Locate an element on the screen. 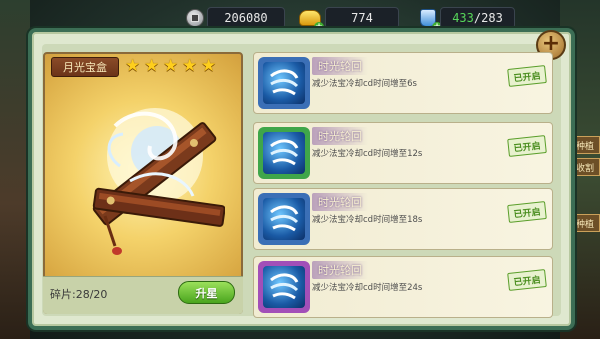 The height and width of the screenshot is (339, 600). skill-description: 减少法宝冷却cd时间增至12s is located at coordinates (367, 154).